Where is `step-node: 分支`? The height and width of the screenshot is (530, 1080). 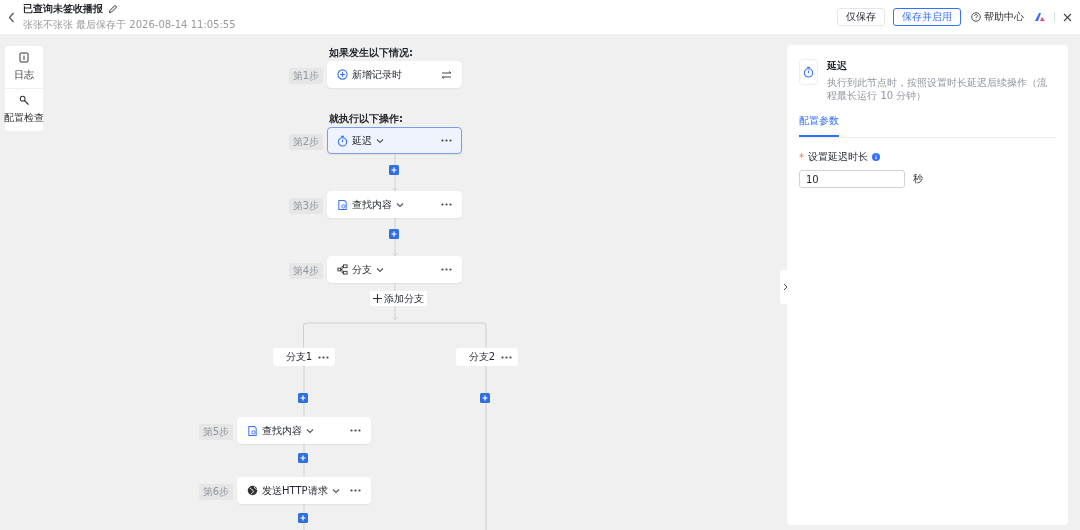 step-node: 分支 is located at coordinates (394, 269).